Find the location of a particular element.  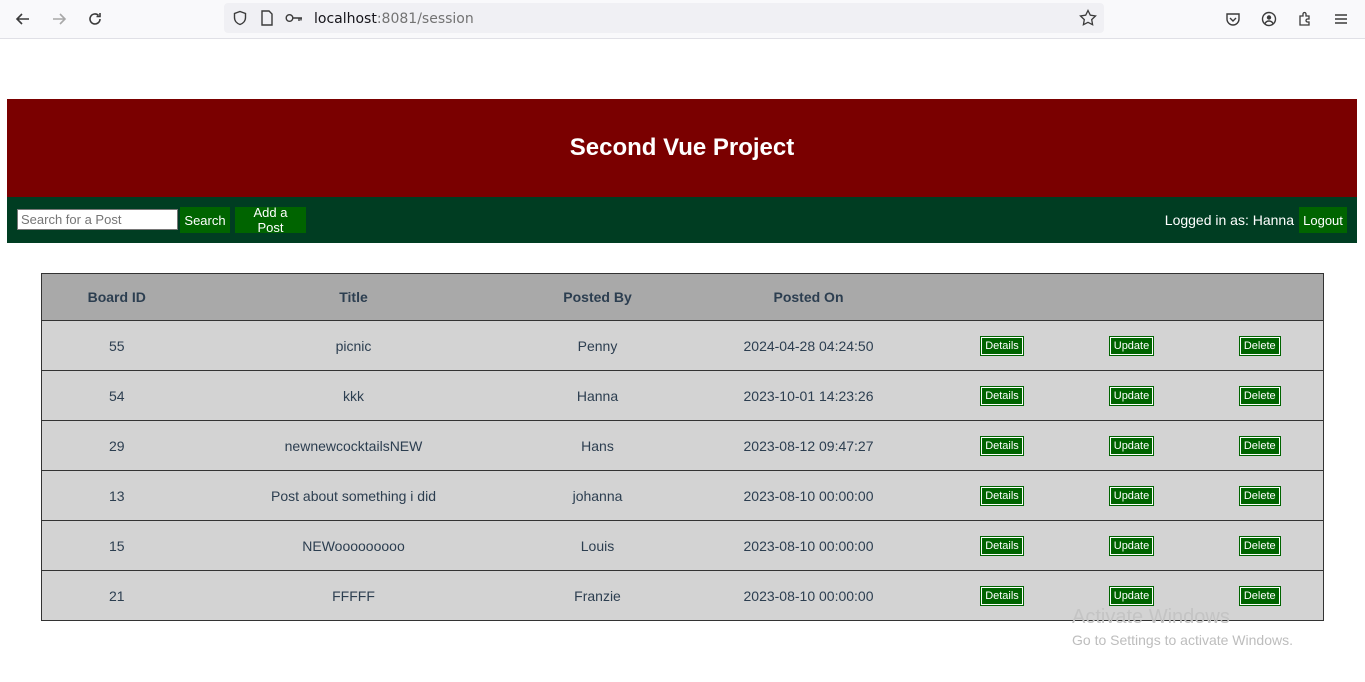

page-icon is located at coordinates (267, 18).